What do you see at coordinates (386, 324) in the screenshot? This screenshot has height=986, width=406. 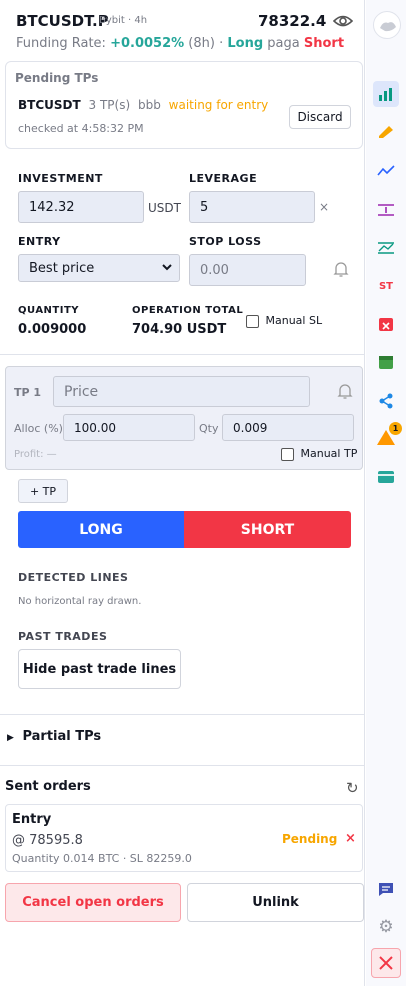 I see `calendar-x-icon` at bounding box center [386, 324].